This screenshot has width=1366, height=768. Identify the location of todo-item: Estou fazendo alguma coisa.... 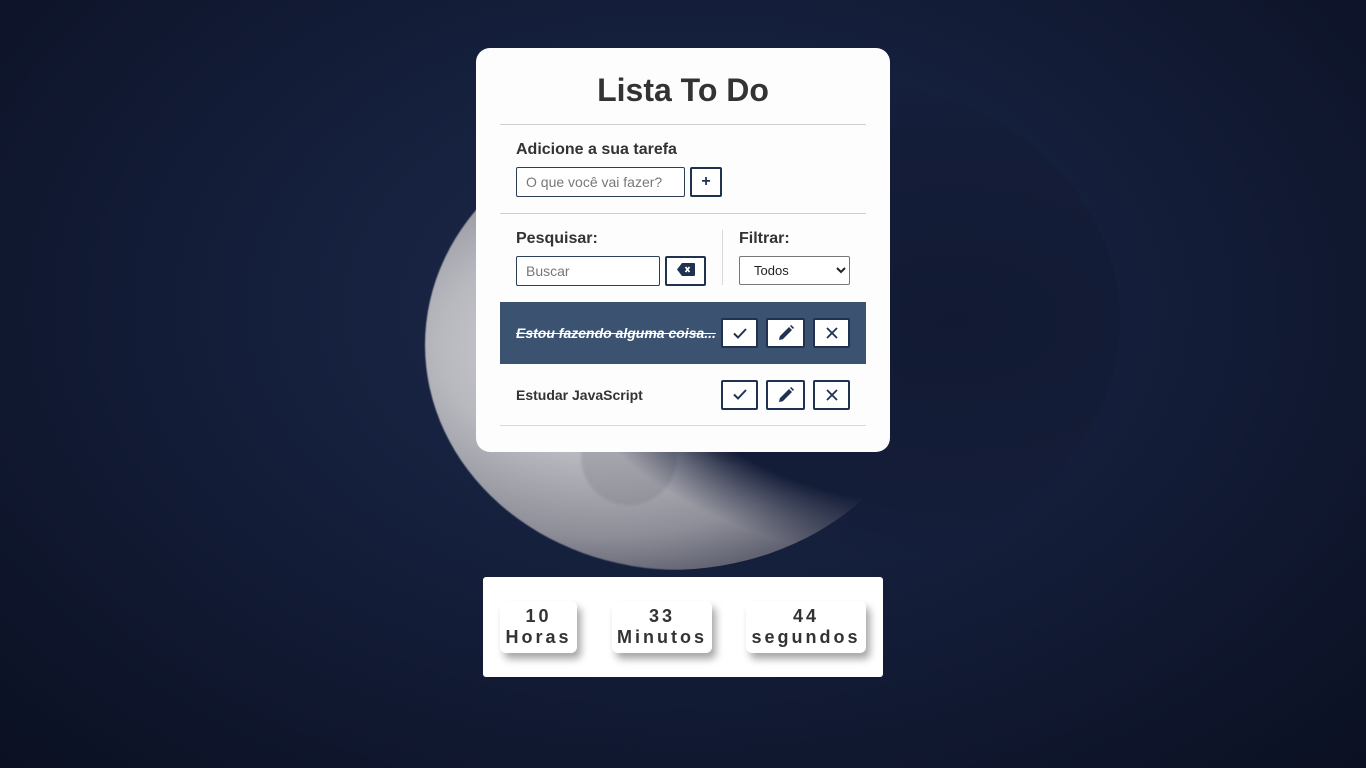
(683, 333).